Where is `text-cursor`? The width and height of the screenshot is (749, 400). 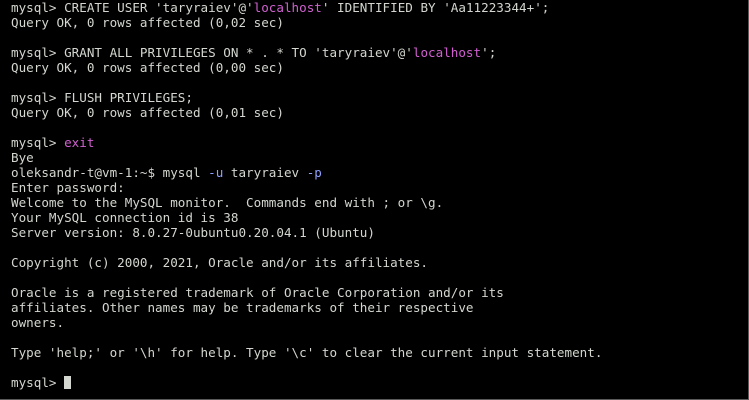 text-cursor is located at coordinates (68, 382).